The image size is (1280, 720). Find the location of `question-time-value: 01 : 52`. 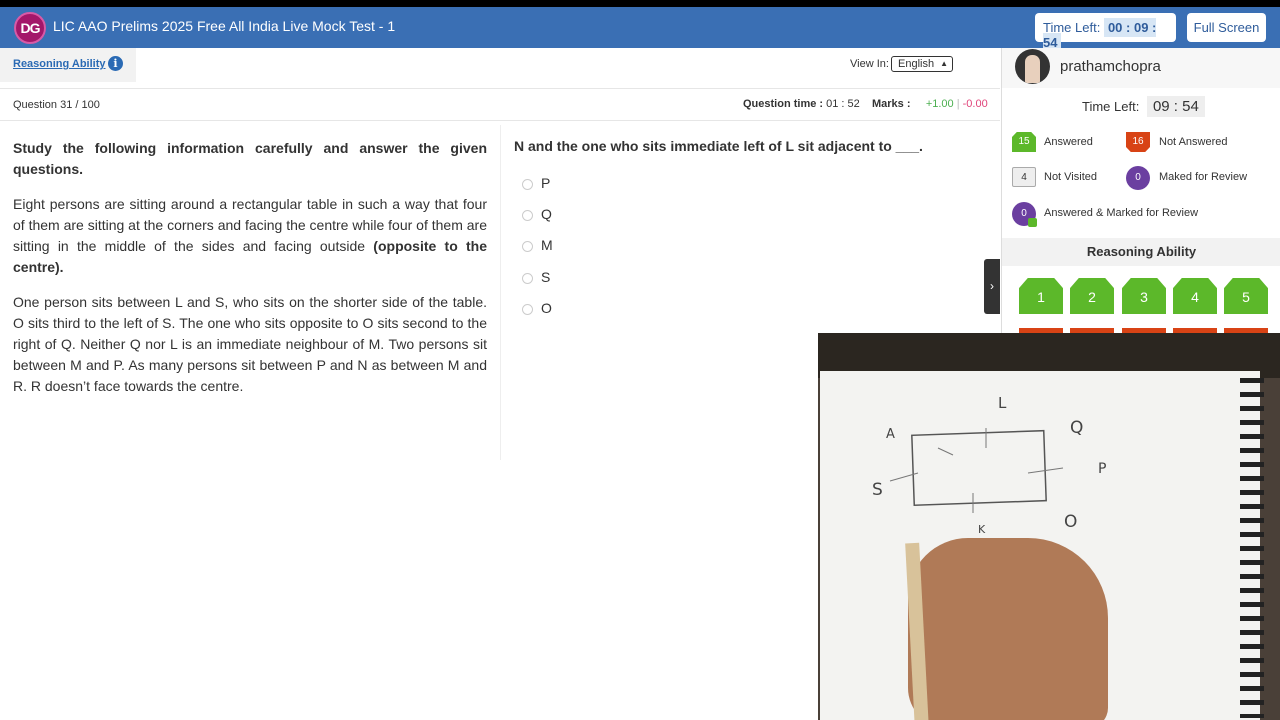

question-time-value: 01 : 52 is located at coordinates (843, 104).